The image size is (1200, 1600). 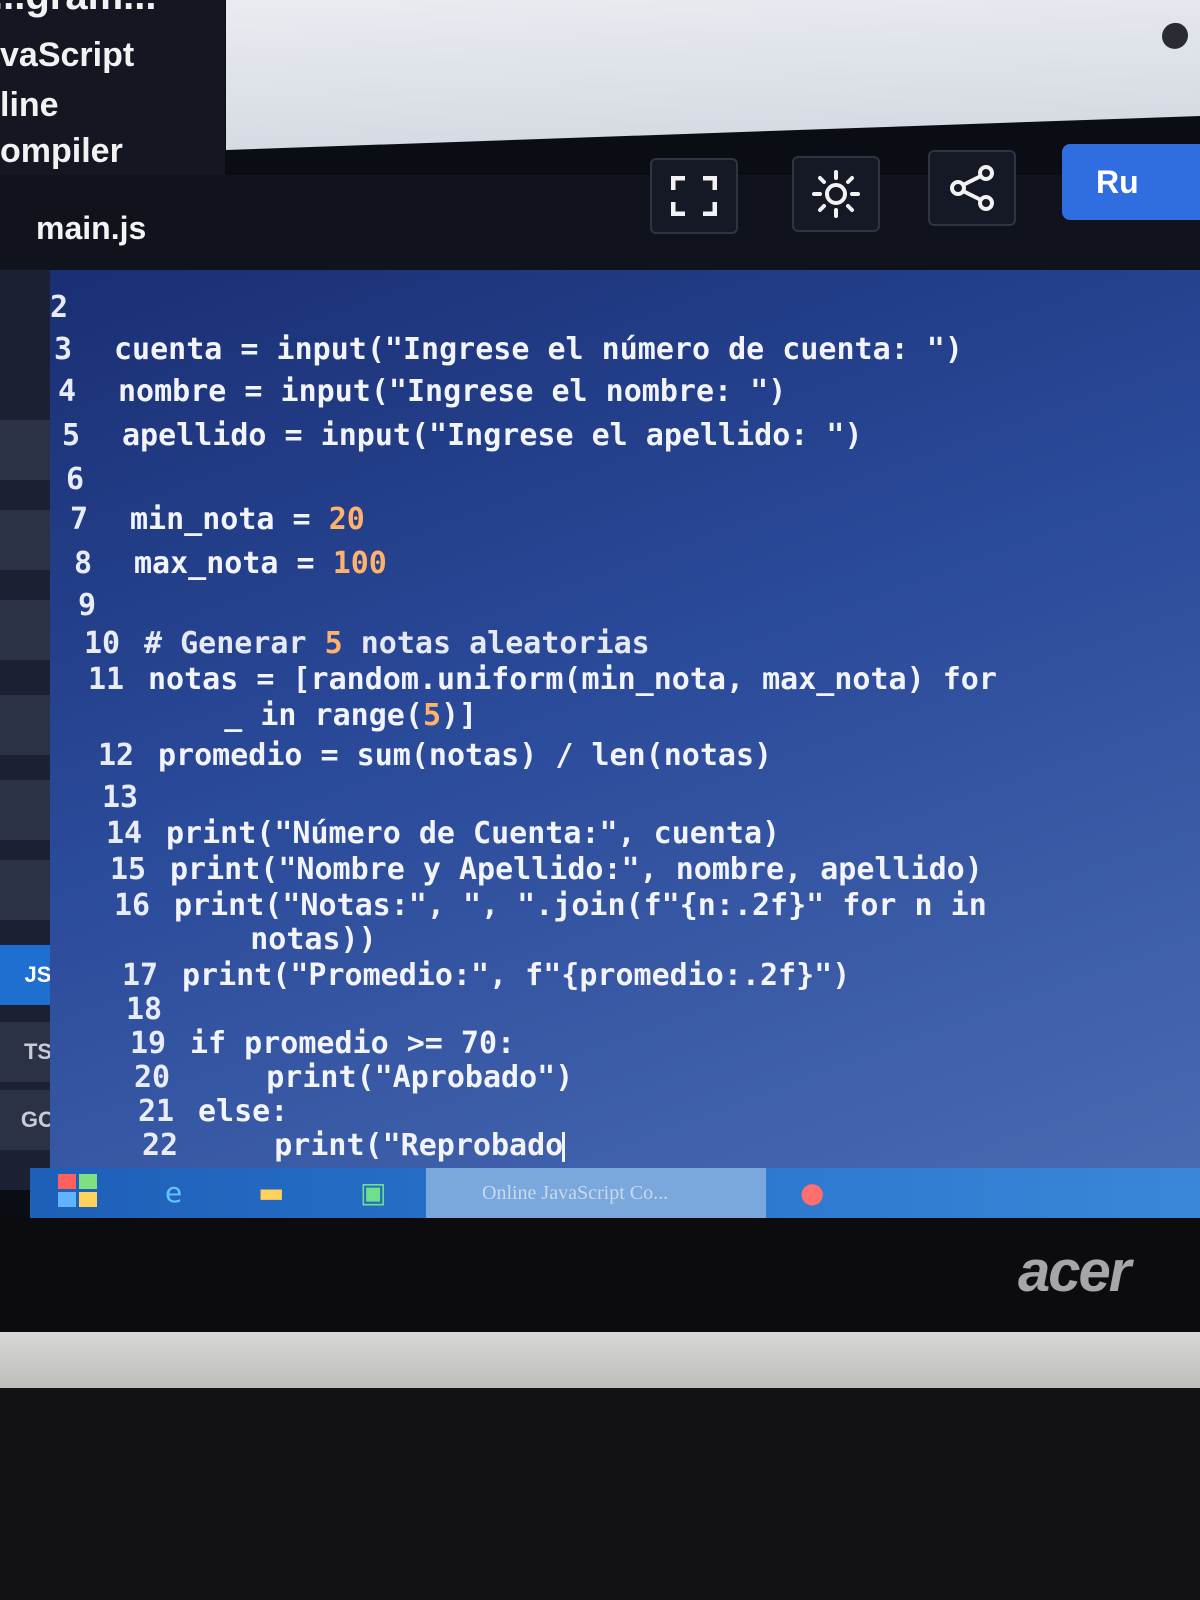 I want to click on line-number: 14, so click(x=124, y=833).